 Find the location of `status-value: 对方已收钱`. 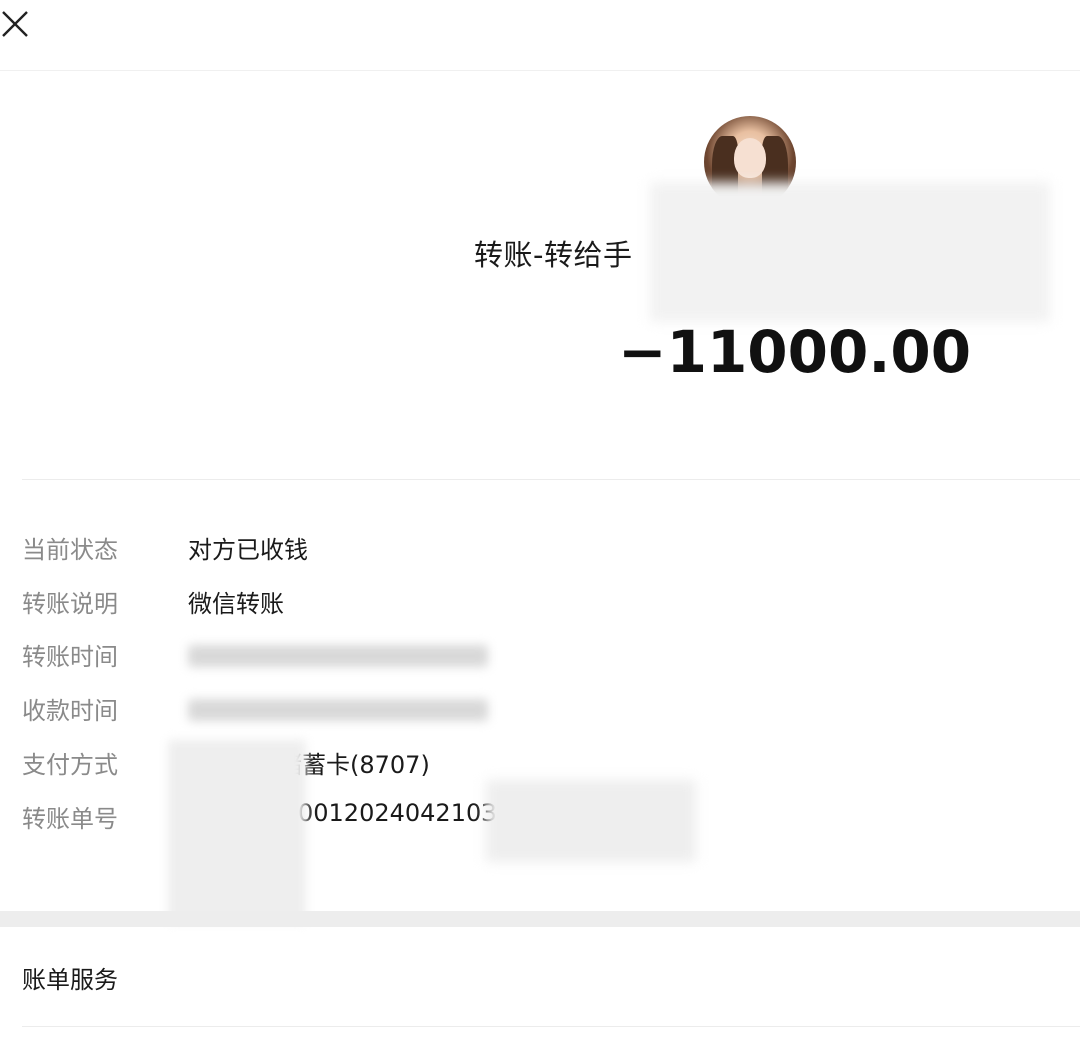

status-value: 对方已收钱 is located at coordinates (248, 550).